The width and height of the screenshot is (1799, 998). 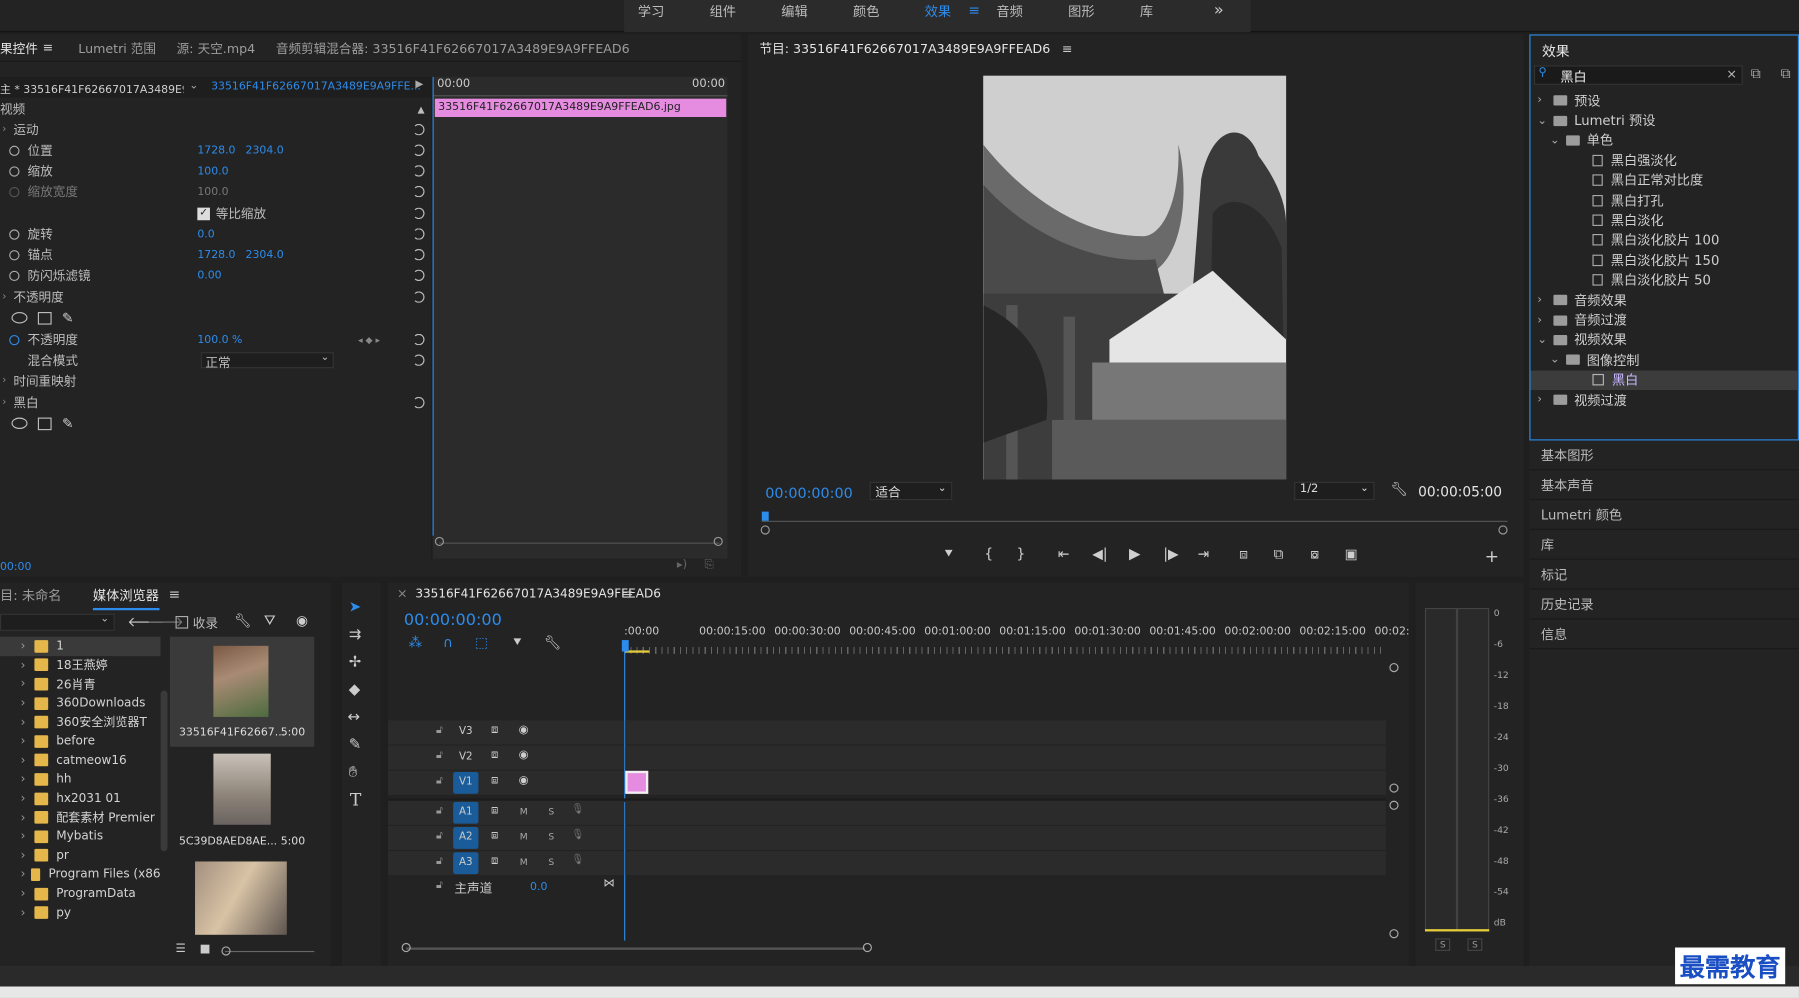 I want to click on effects-tree-item: 黑白正常对比度, so click(x=1663, y=180).